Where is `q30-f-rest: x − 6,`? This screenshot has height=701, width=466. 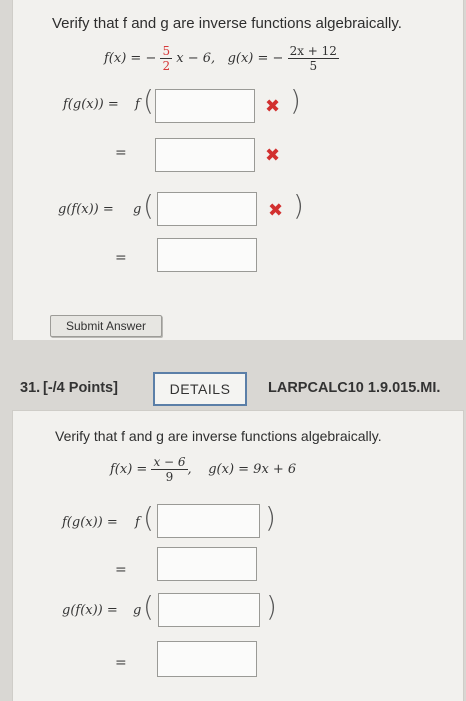
q30-f-rest: x − 6, is located at coordinates (196, 58).